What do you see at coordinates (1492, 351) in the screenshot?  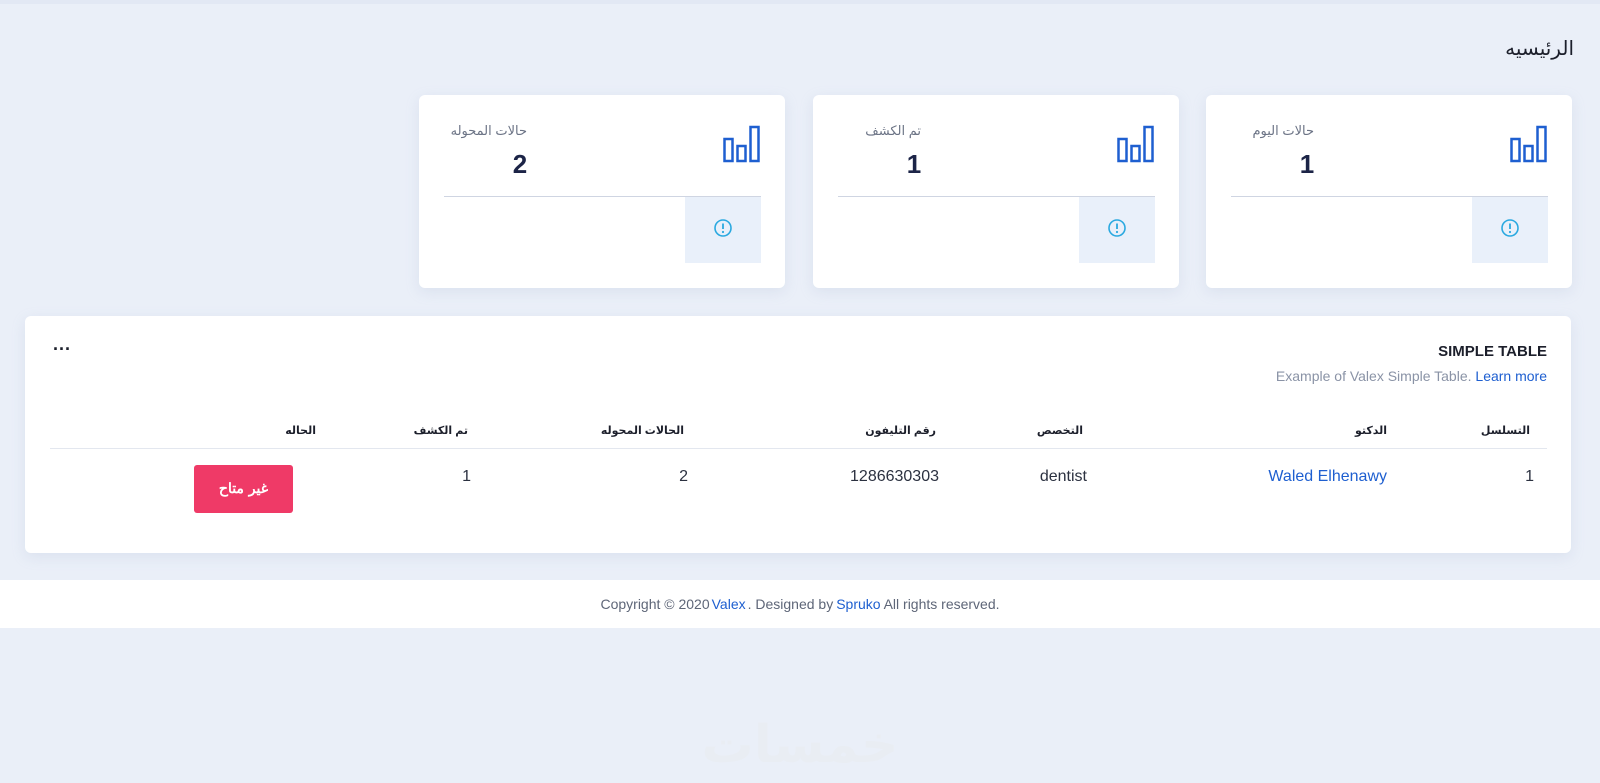 I see `table-title: SIMPLE TABLE` at bounding box center [1492, 351].